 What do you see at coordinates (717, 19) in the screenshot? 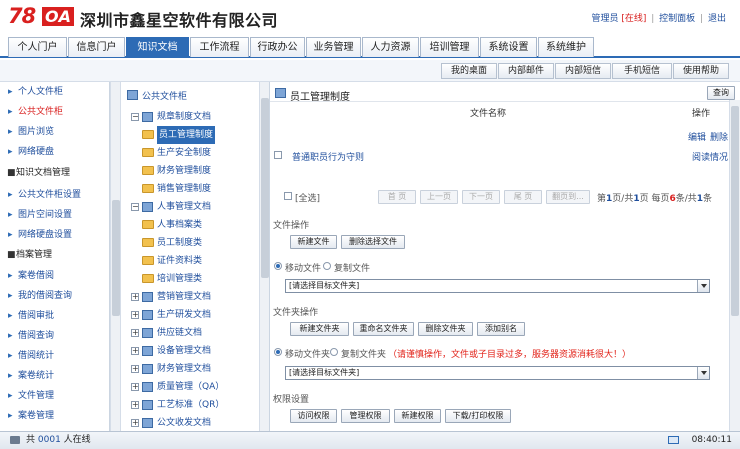
I see `logout-link: 退出` at bounding box center [717, 19].